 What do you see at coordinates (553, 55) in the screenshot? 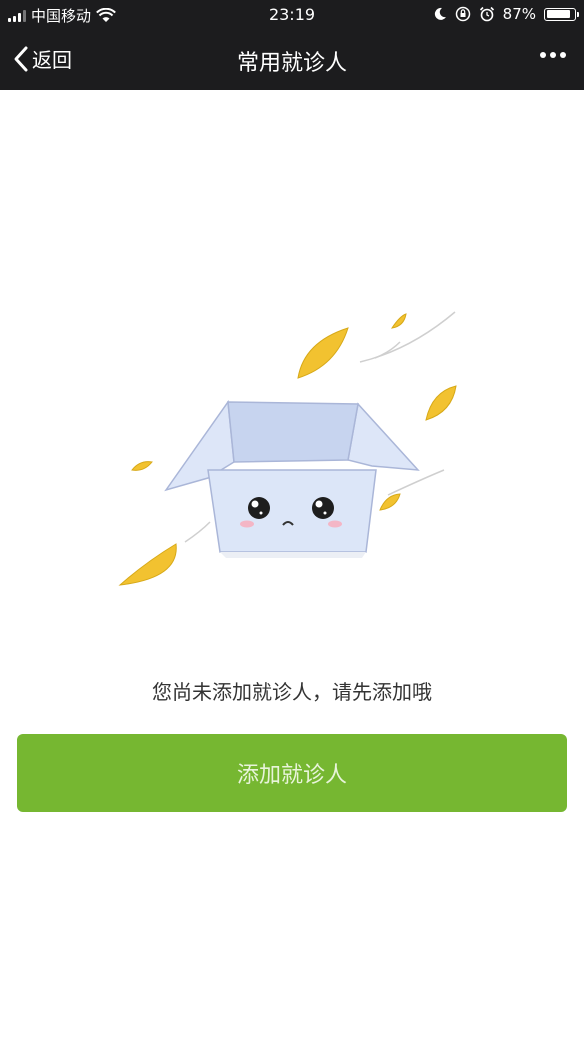
I see `more-icon` at bounding box center [553, 55].